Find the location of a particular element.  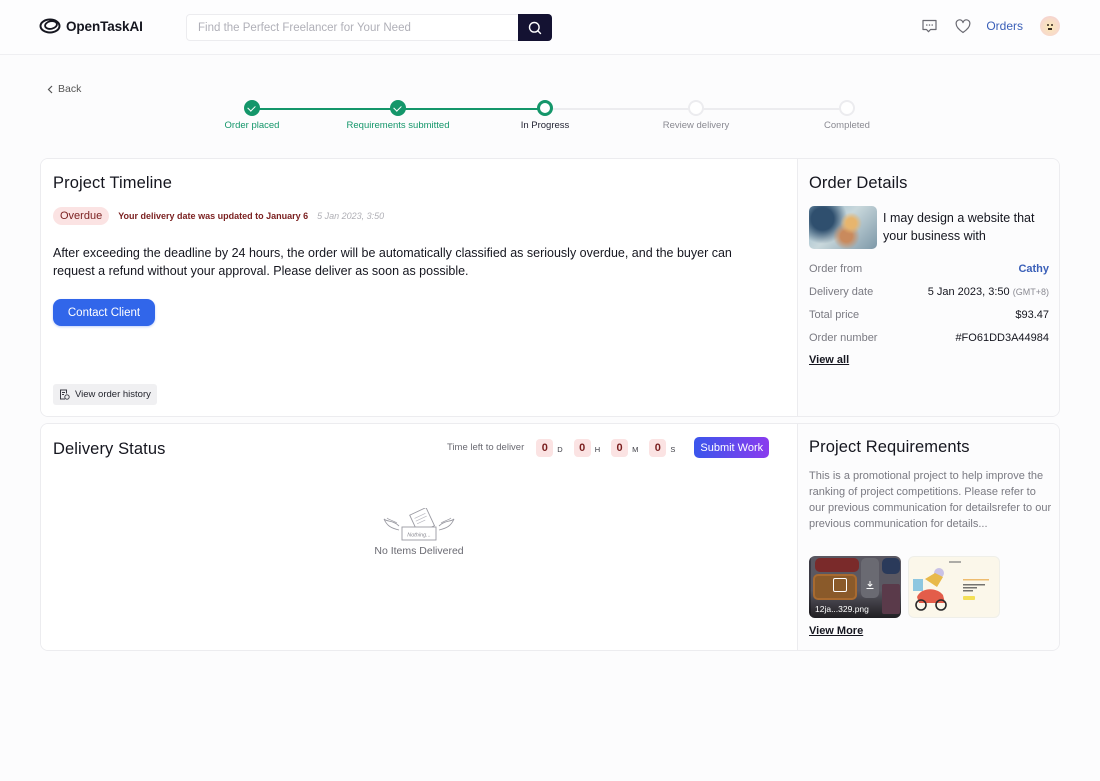

step-in-progress: In Progress is located at coordinates (545, 115).